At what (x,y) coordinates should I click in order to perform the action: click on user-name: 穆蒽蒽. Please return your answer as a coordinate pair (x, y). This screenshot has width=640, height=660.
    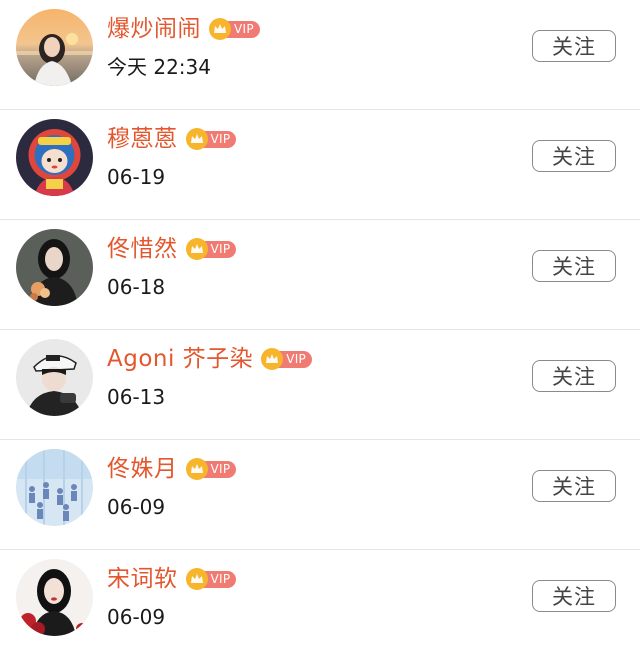
    Looking at the image, I should click on (142, 139).